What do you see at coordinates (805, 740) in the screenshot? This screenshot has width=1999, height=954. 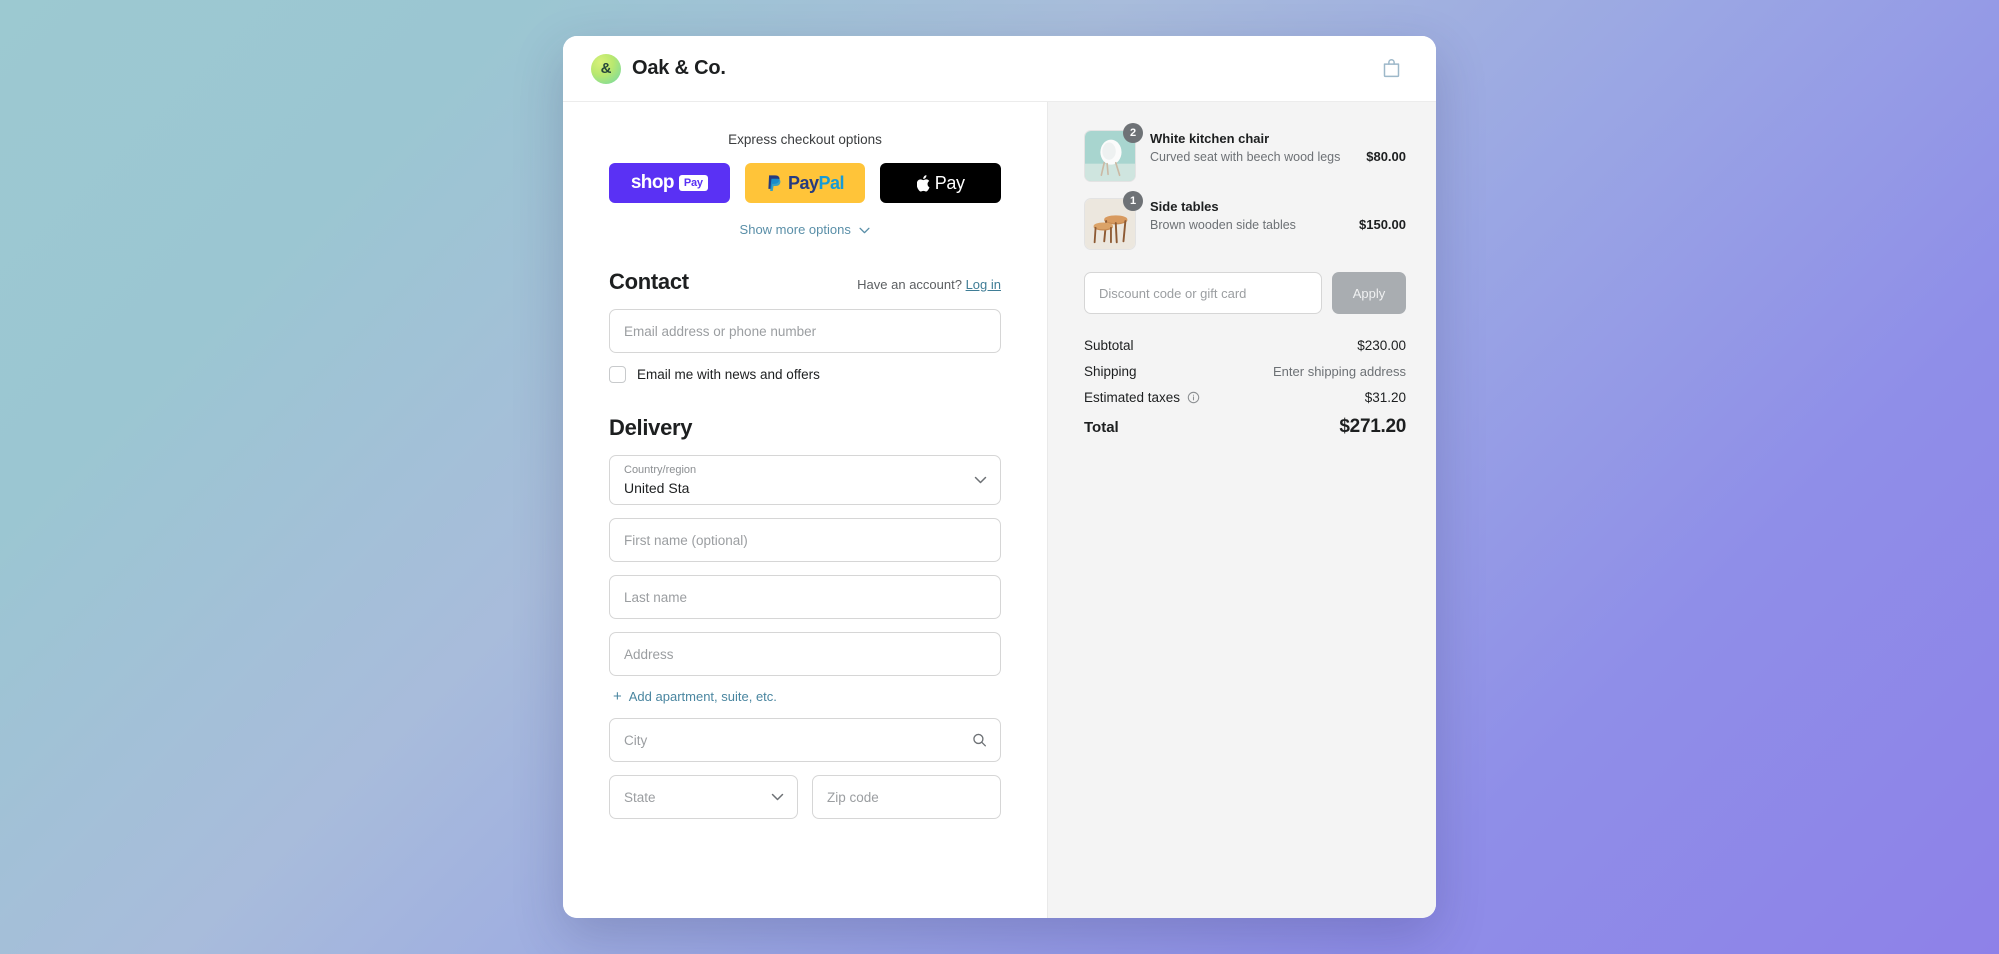 I see `city-field: City` at bounding box center [805, 740].